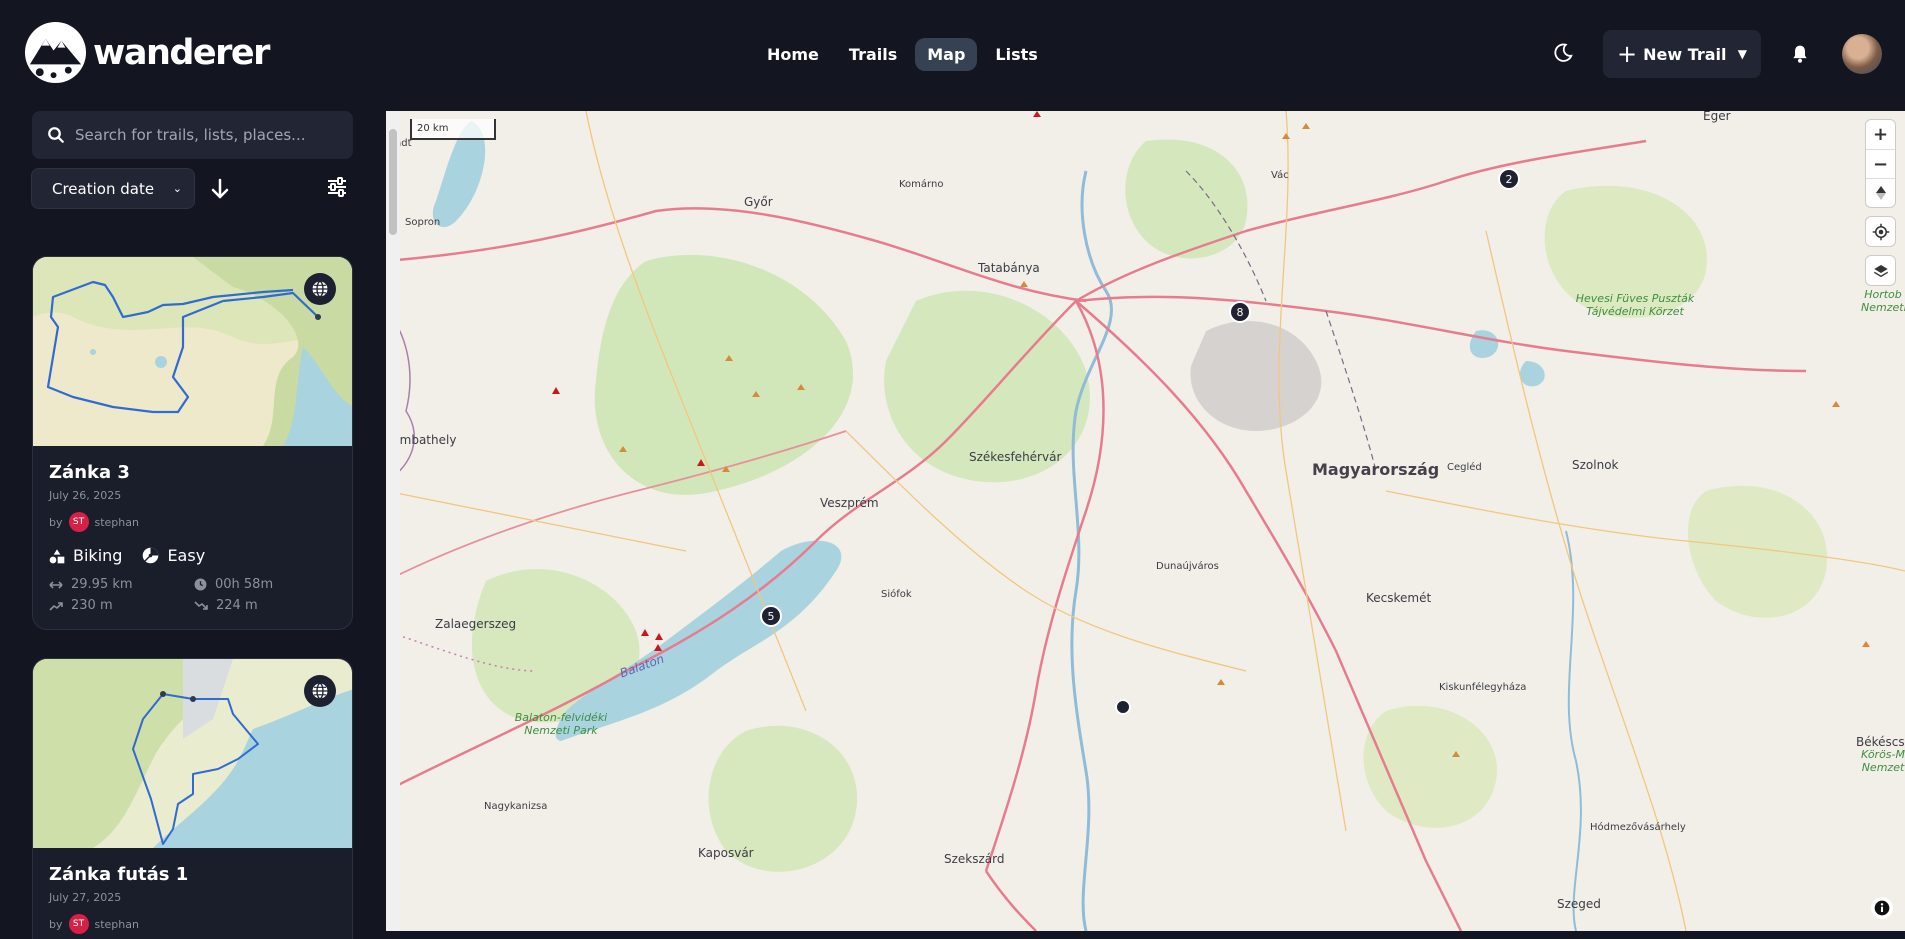  What do you see at coordinates (55, 52) in the screenshot?
I see `wanderer-logo-icon` at bounding box center [55, 52].